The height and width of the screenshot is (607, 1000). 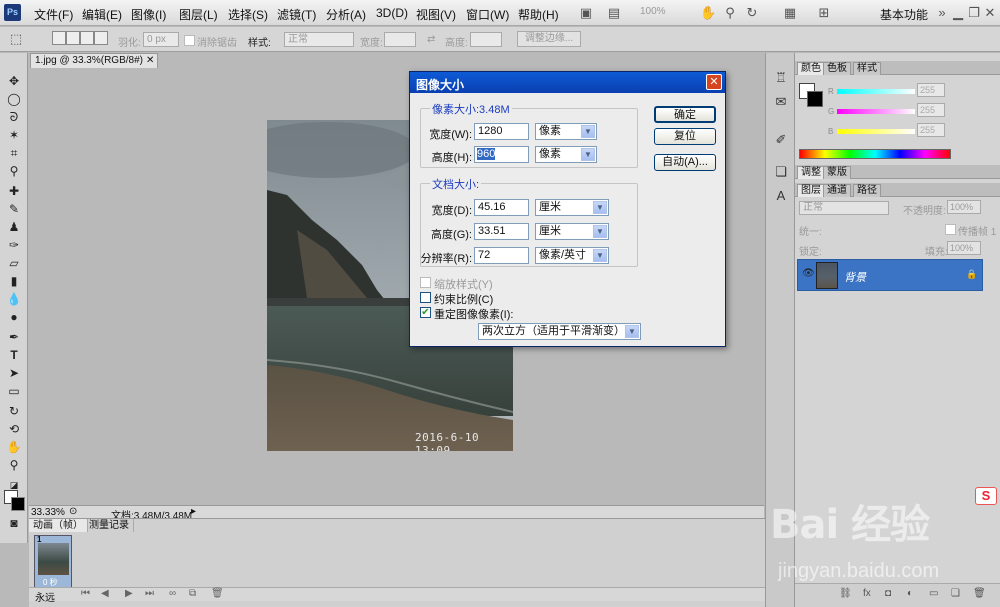 What do you see at coordinates (955, 593) in the screenshot?
I see `new-layer-icon: ❏` at bounding box center [955, 593].